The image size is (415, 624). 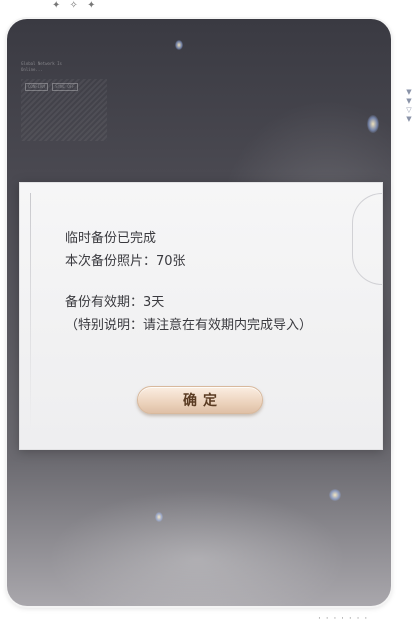 What do you see at coordinates (36, 87) in the screenshot?
I see `hud-tag: CONFIRM` at bounding box center [36, 87].